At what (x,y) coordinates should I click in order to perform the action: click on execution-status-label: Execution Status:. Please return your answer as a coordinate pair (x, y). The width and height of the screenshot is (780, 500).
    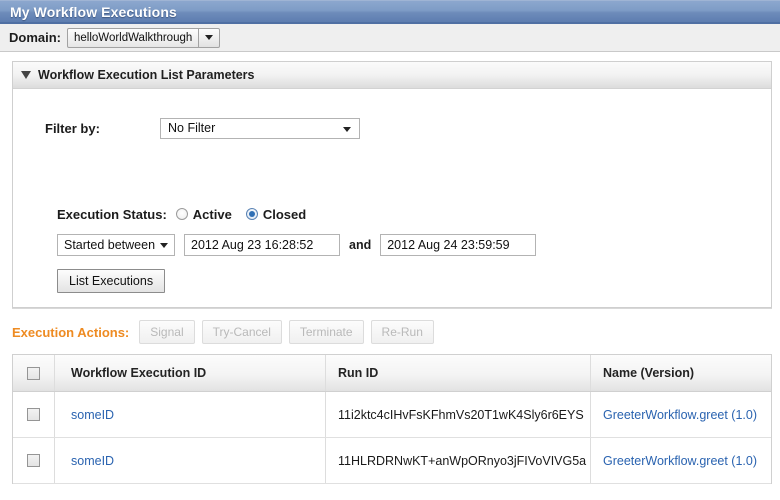
    Looking at the image, I should click on (112, 214).